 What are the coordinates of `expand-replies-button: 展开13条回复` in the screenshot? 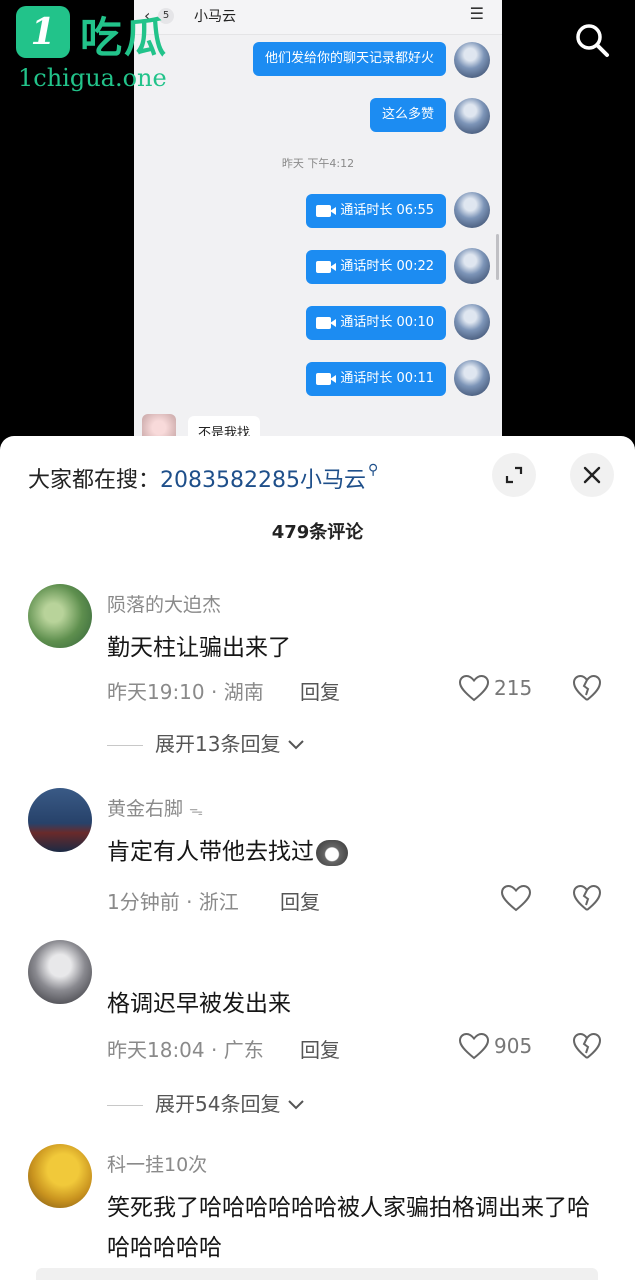 It's located at (206, 742).